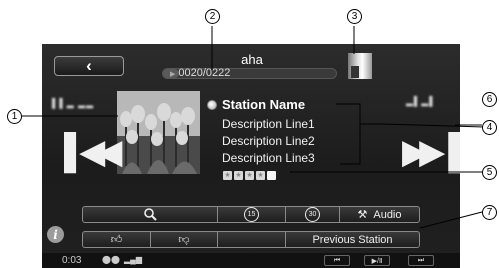 The image size is (499, 268). Describe the element at coordinates (212, 104) in the screenshot. I see `station-indicator-icon` at that location.